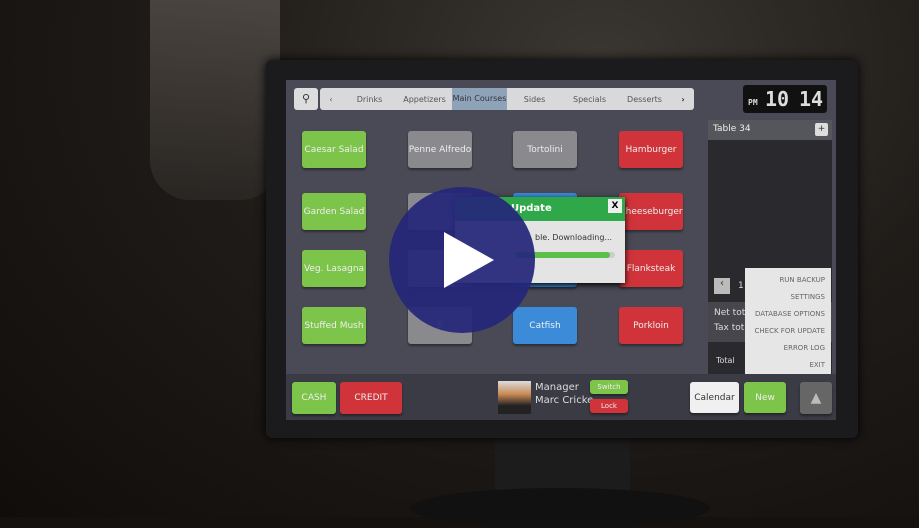 The width and height of the screenshot is (919, 528). I want to click on menu-item-button: Caesar Salad, so click(334, 149).